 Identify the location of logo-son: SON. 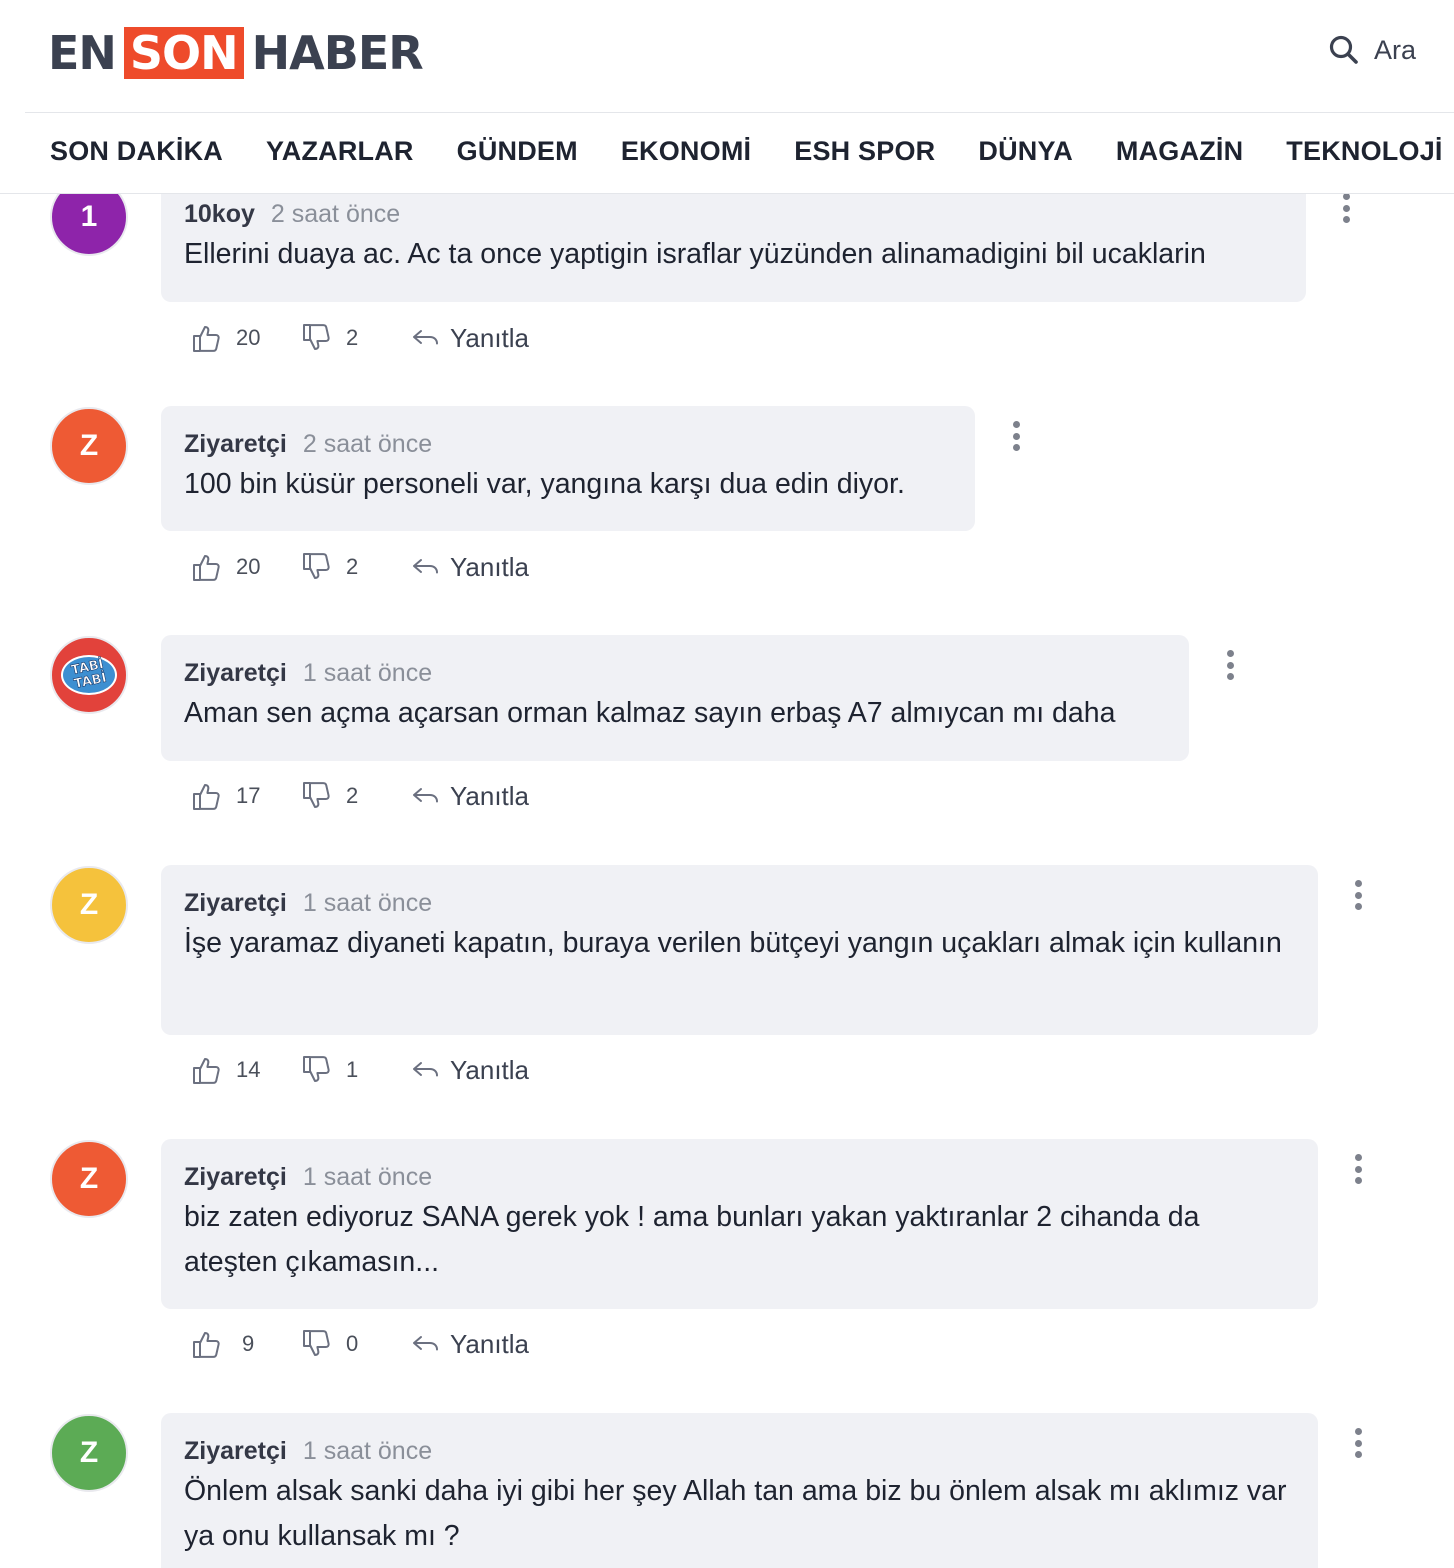
(183, 53).